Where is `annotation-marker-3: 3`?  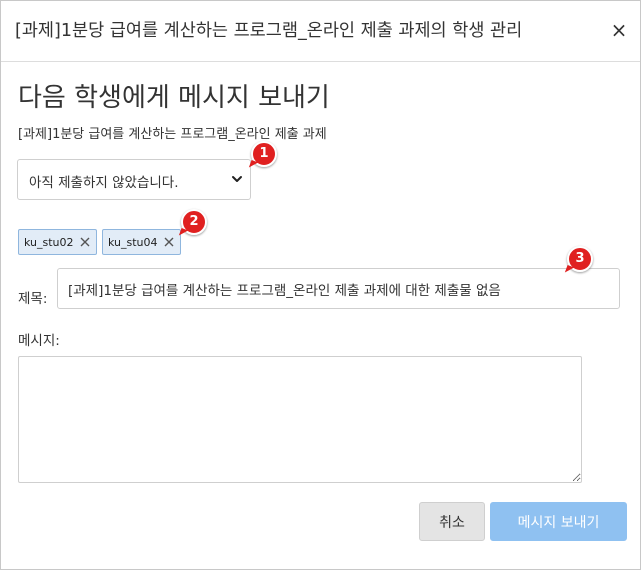
annotation-marker-3: 3 is located at coordinates (580, 259).